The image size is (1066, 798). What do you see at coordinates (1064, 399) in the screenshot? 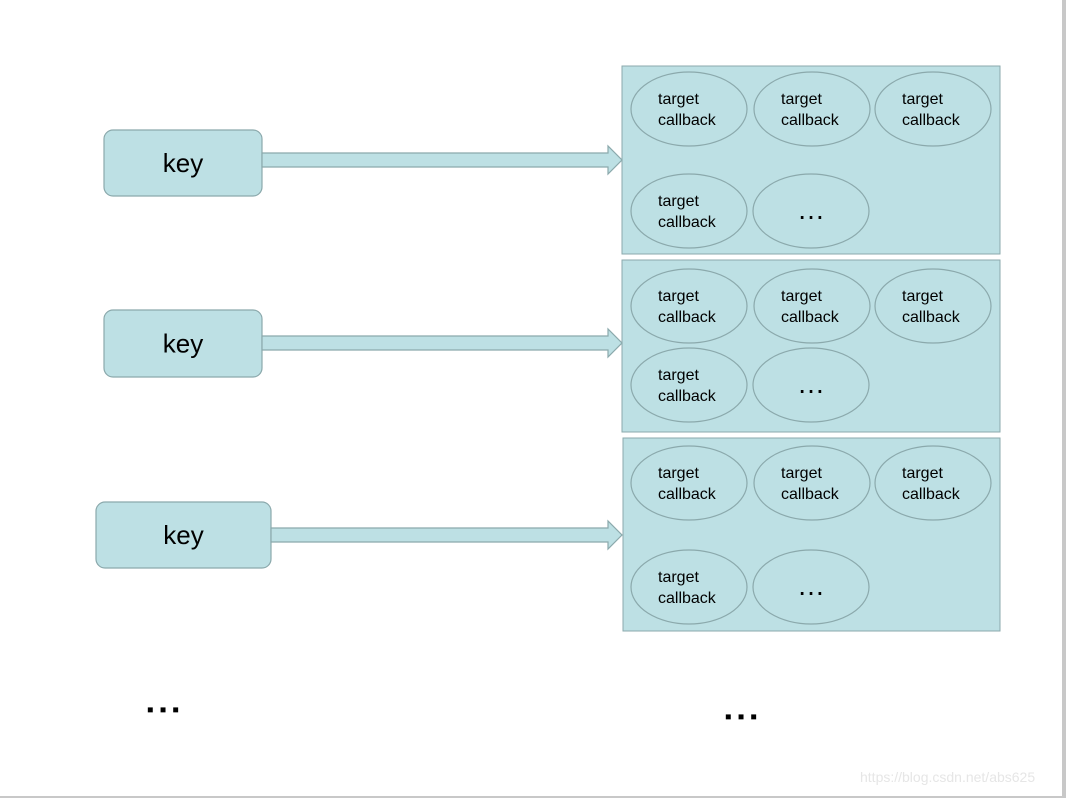
I see `right-border` at bounding box center [1064, 399].